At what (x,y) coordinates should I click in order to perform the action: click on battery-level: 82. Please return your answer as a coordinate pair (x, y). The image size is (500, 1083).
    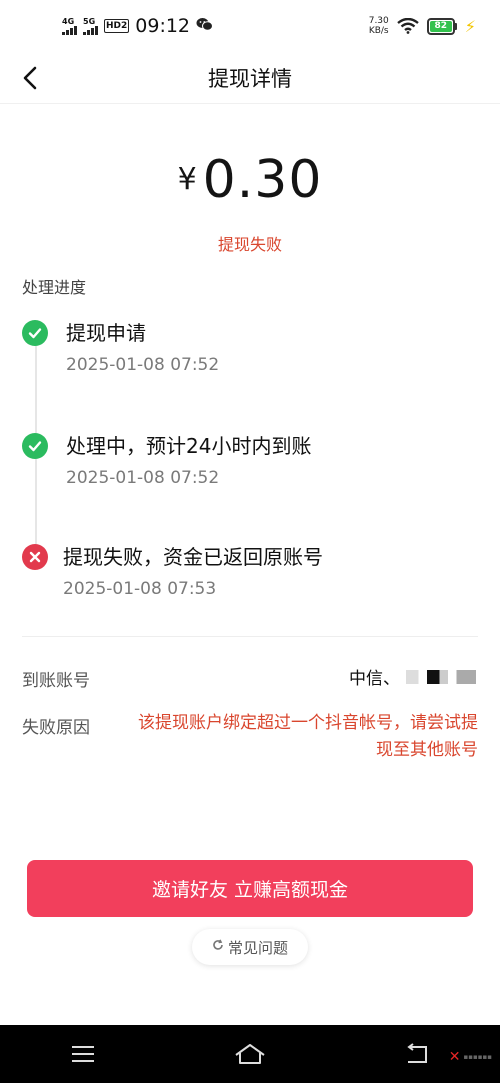
    Looking at the image, I should click on (440, 26).